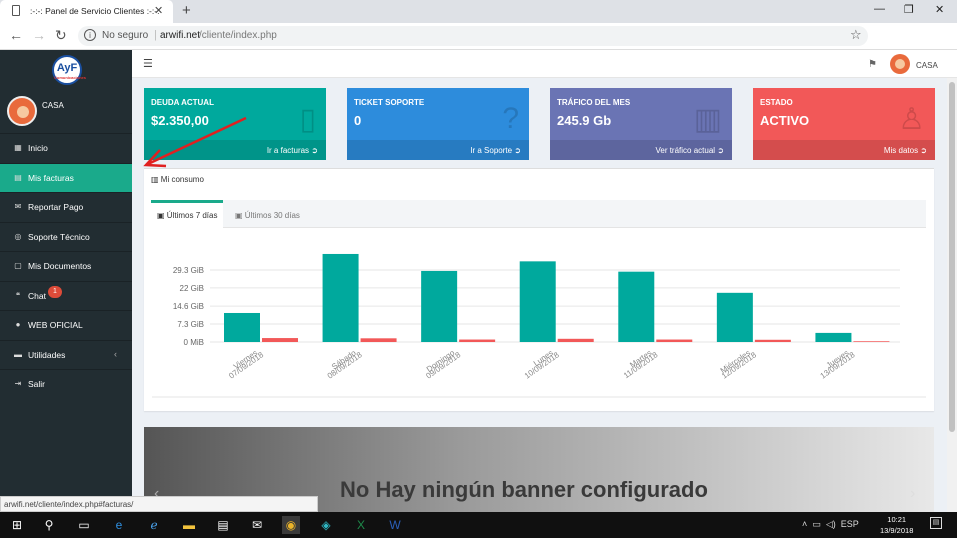 The width and height of the screenshot is (957, 538). Describe the element at coordinates (897, 519) in the screenshot. I see `clock-time: 10:21` at that location.